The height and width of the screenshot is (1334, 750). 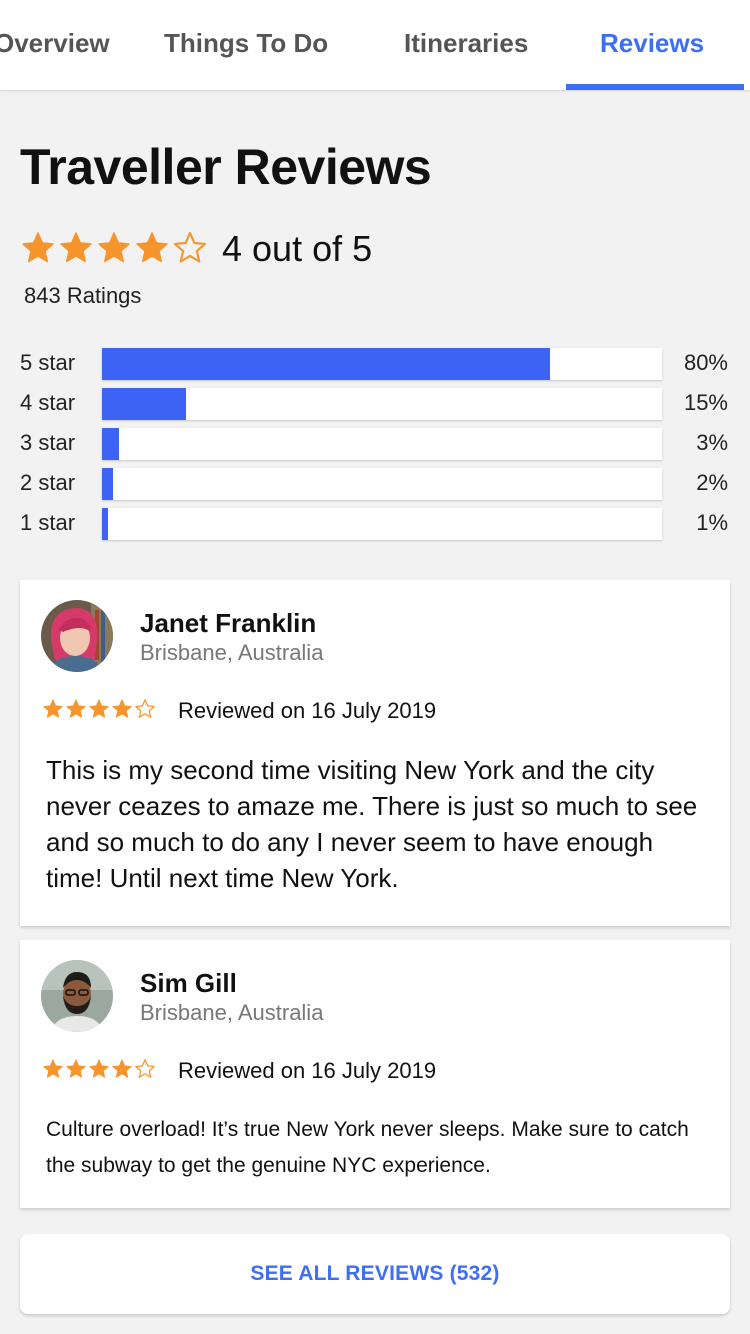 What do you see at coordinates (705, 402) in the screenshot?
I see `distribution-percent: 15%` at bounding box center [705, 402].